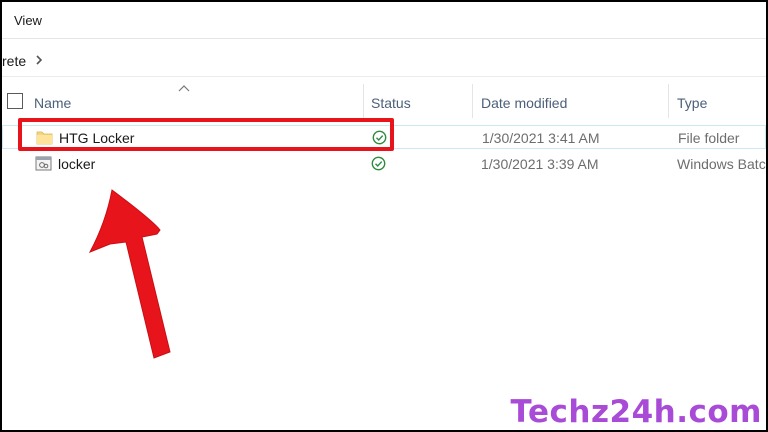  Describe the element at coordinates (129, 274) in the screenshot. I see `red-arrow-icon` at that location.